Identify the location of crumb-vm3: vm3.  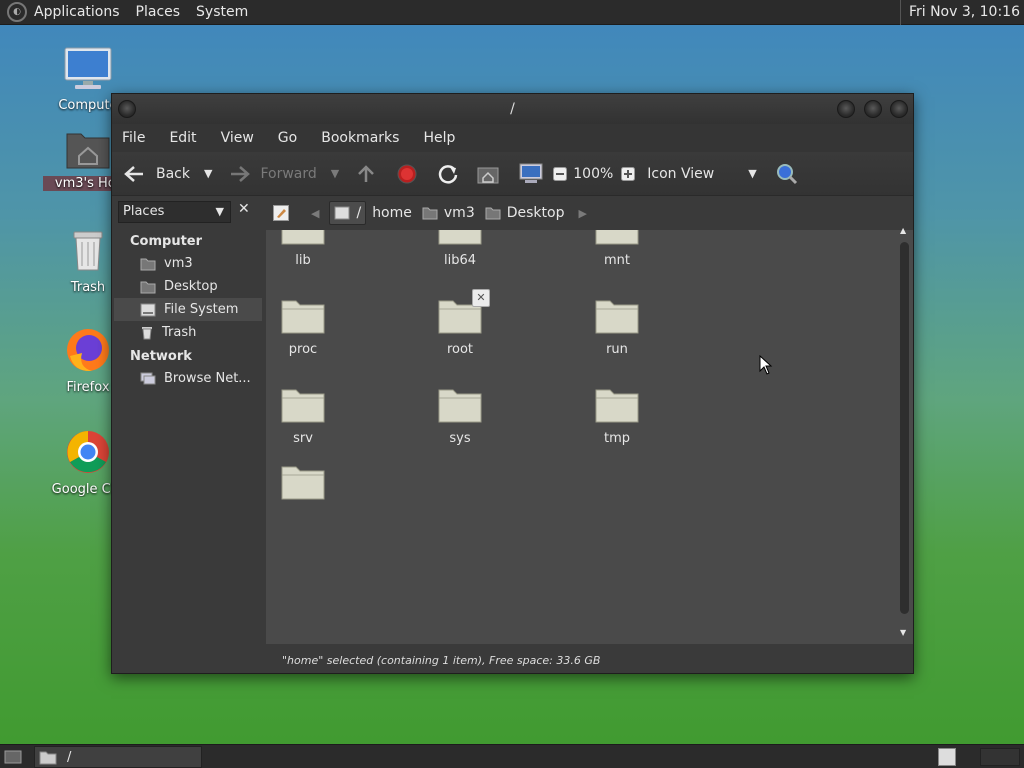
(448, 213).